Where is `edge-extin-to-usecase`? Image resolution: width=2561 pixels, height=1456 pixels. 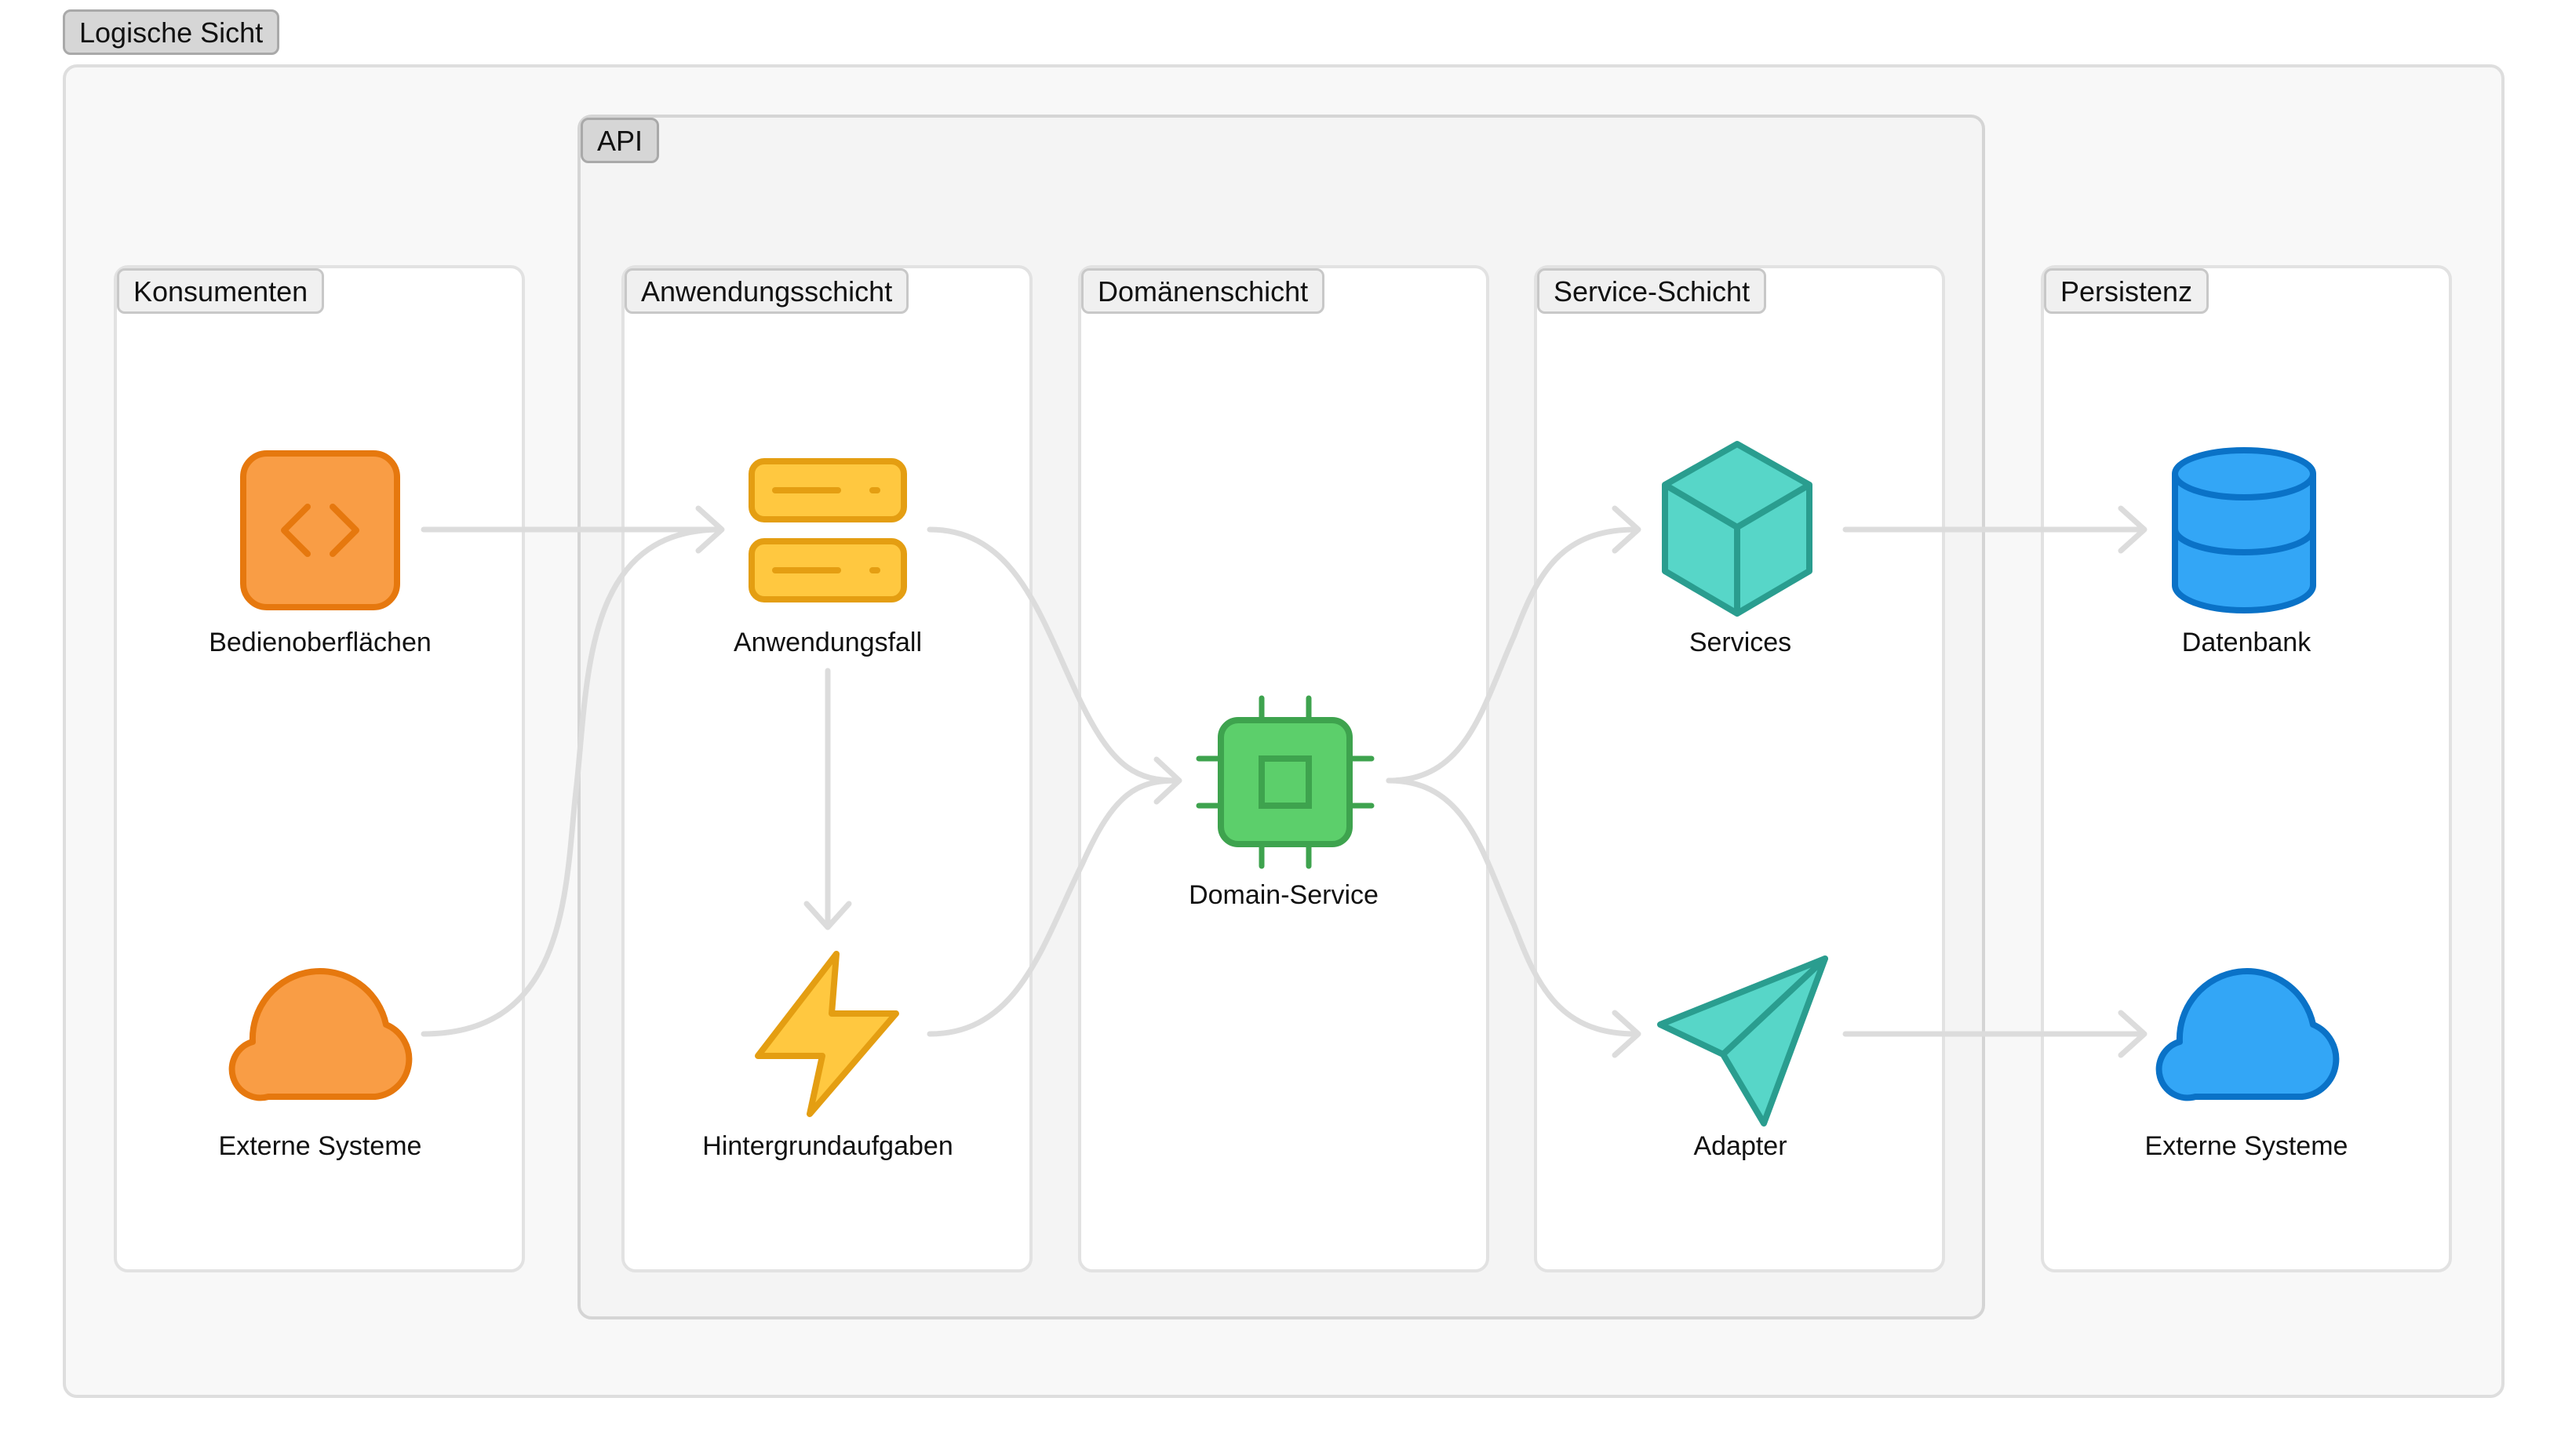
edge-extin-to-usecase is located at coordinates (572, 781).